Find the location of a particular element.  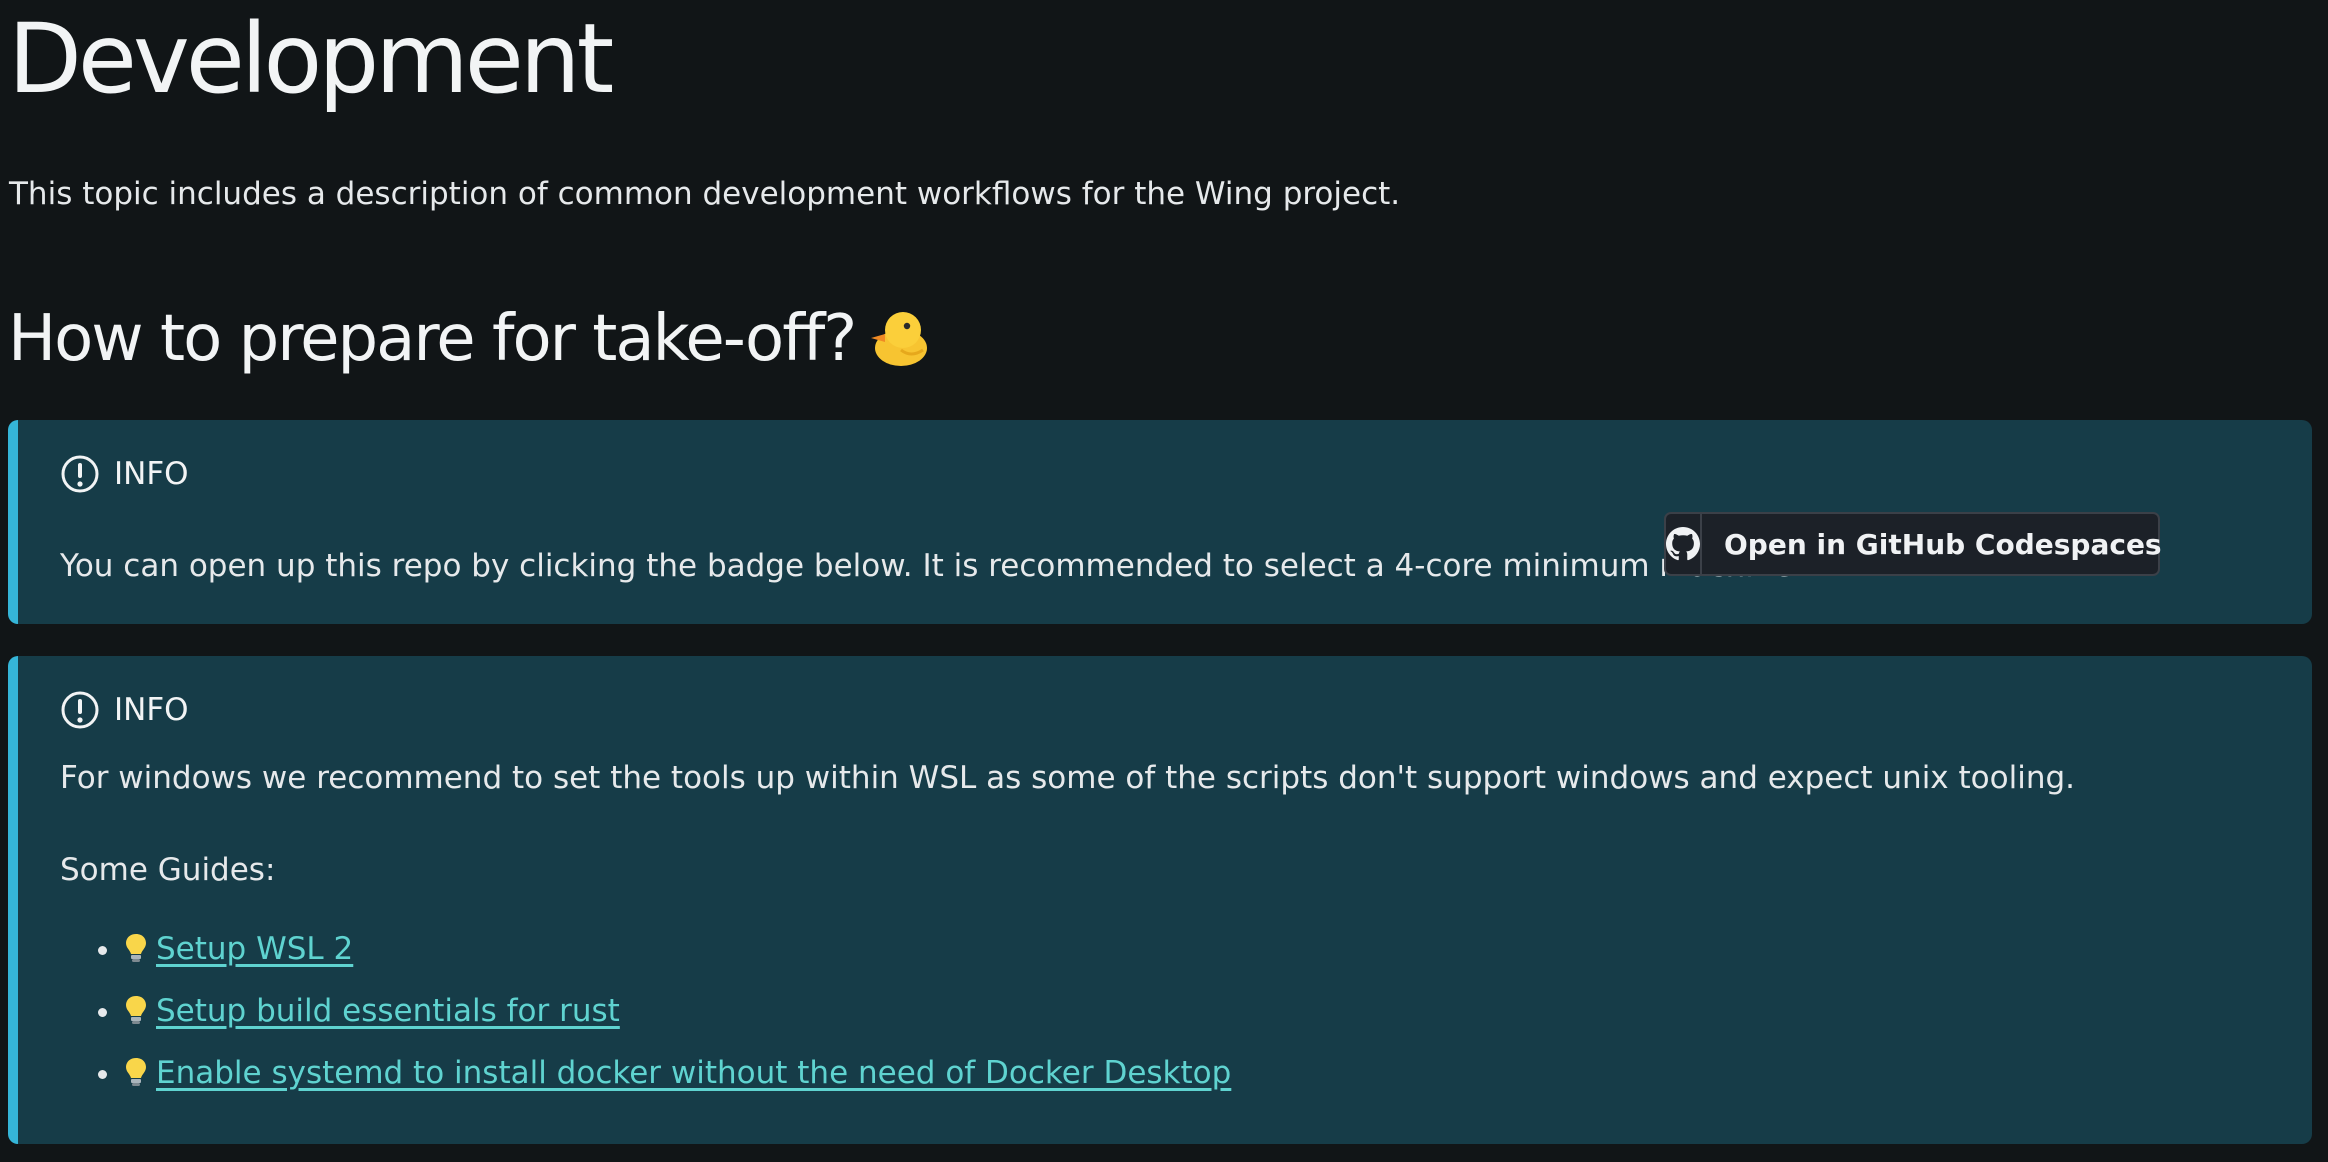

list-item: Setup build essentials for rust is located at coordinates (645, 1011).